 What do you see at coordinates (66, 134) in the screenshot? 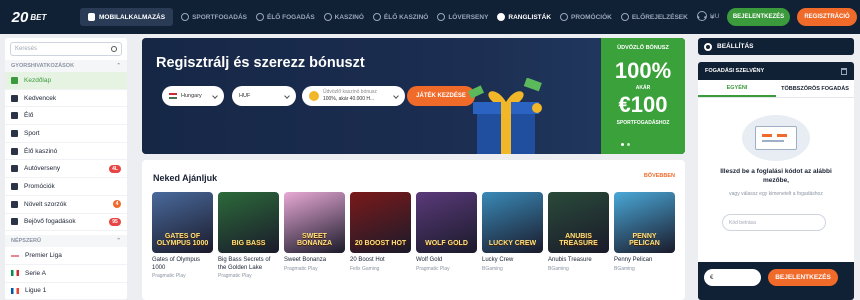
I see `sidebar-item: Sport` at bounding box center [66, 134].